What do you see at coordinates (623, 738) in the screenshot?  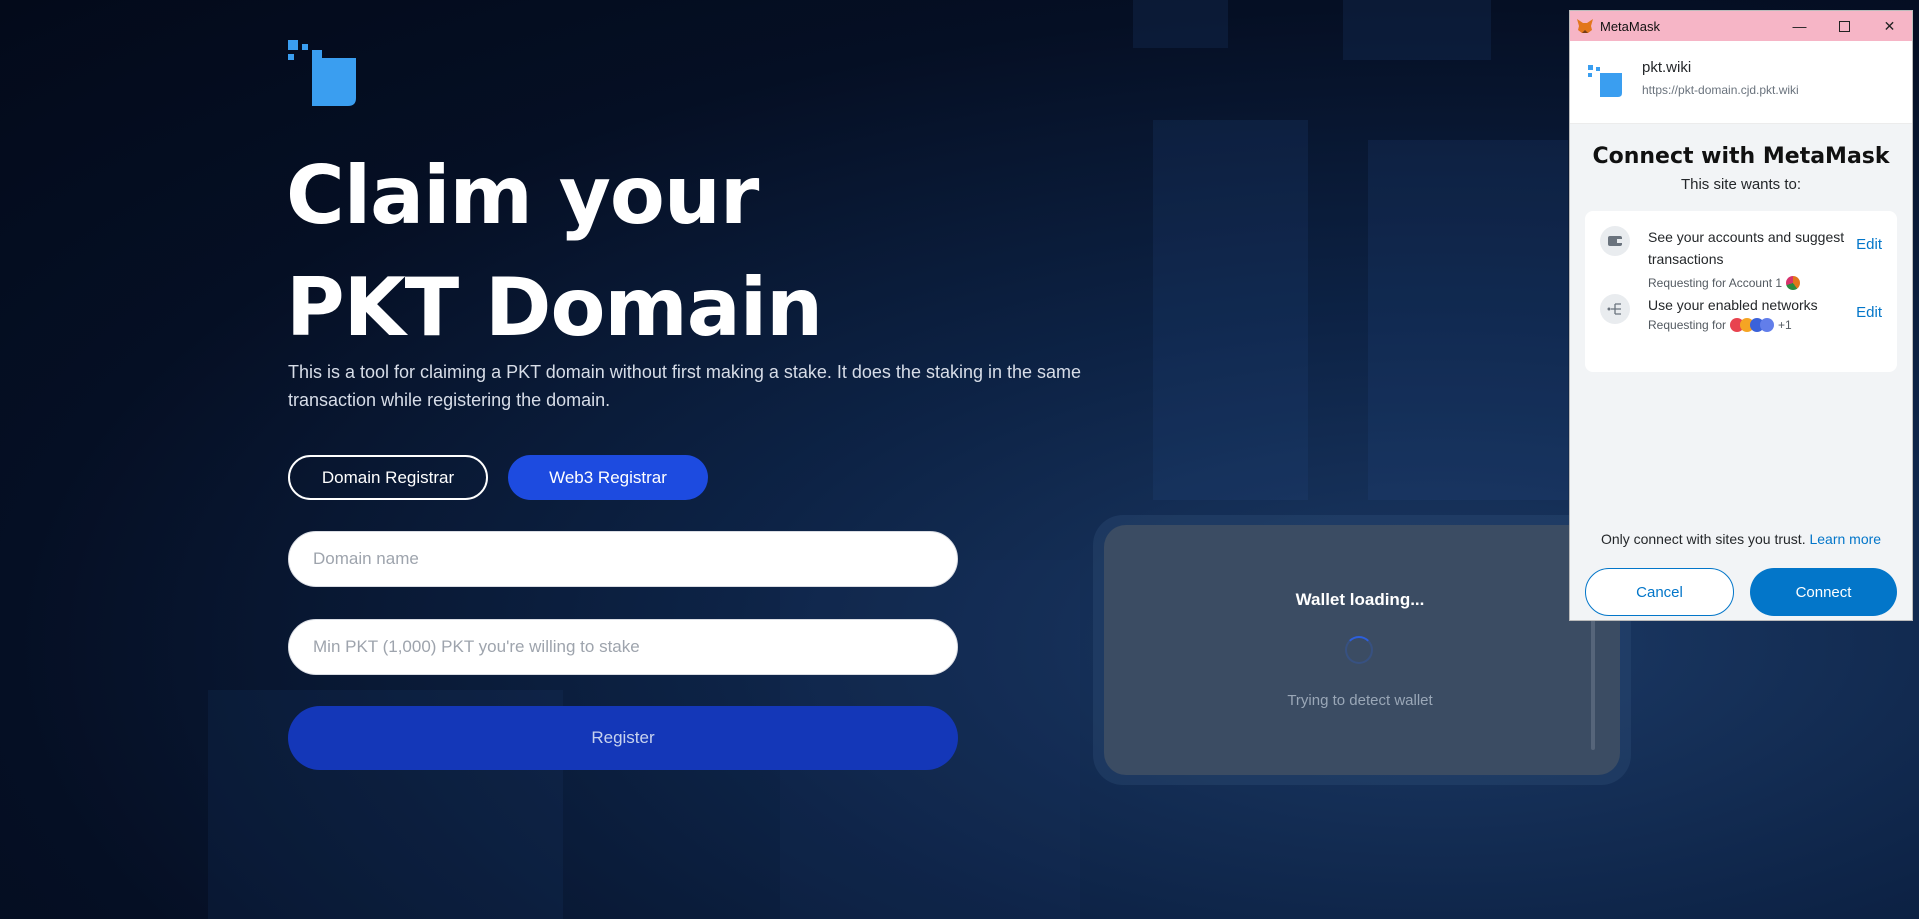 I see `register-button: Register` at bounding box center [623, 738].